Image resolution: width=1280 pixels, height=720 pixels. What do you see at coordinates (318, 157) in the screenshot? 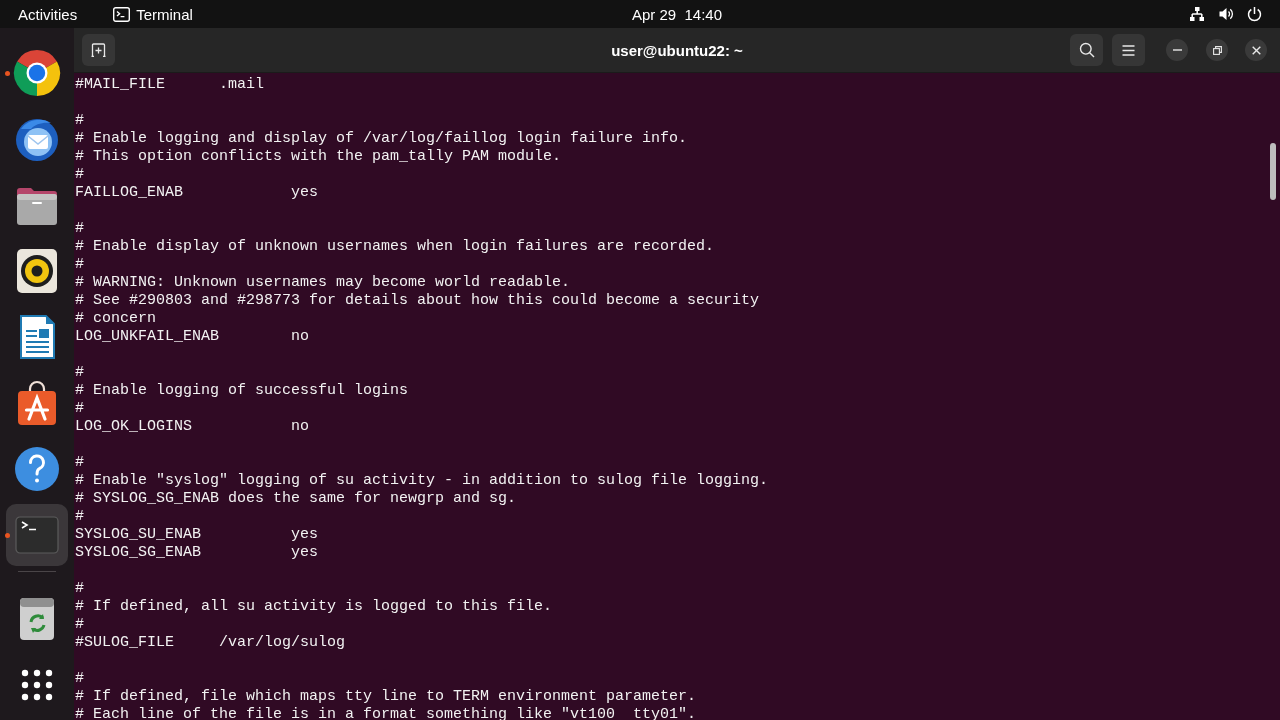
I see `terminal-line: # This option conflicts with the pam_tally PAM module.` at bounding box center [318, 157].